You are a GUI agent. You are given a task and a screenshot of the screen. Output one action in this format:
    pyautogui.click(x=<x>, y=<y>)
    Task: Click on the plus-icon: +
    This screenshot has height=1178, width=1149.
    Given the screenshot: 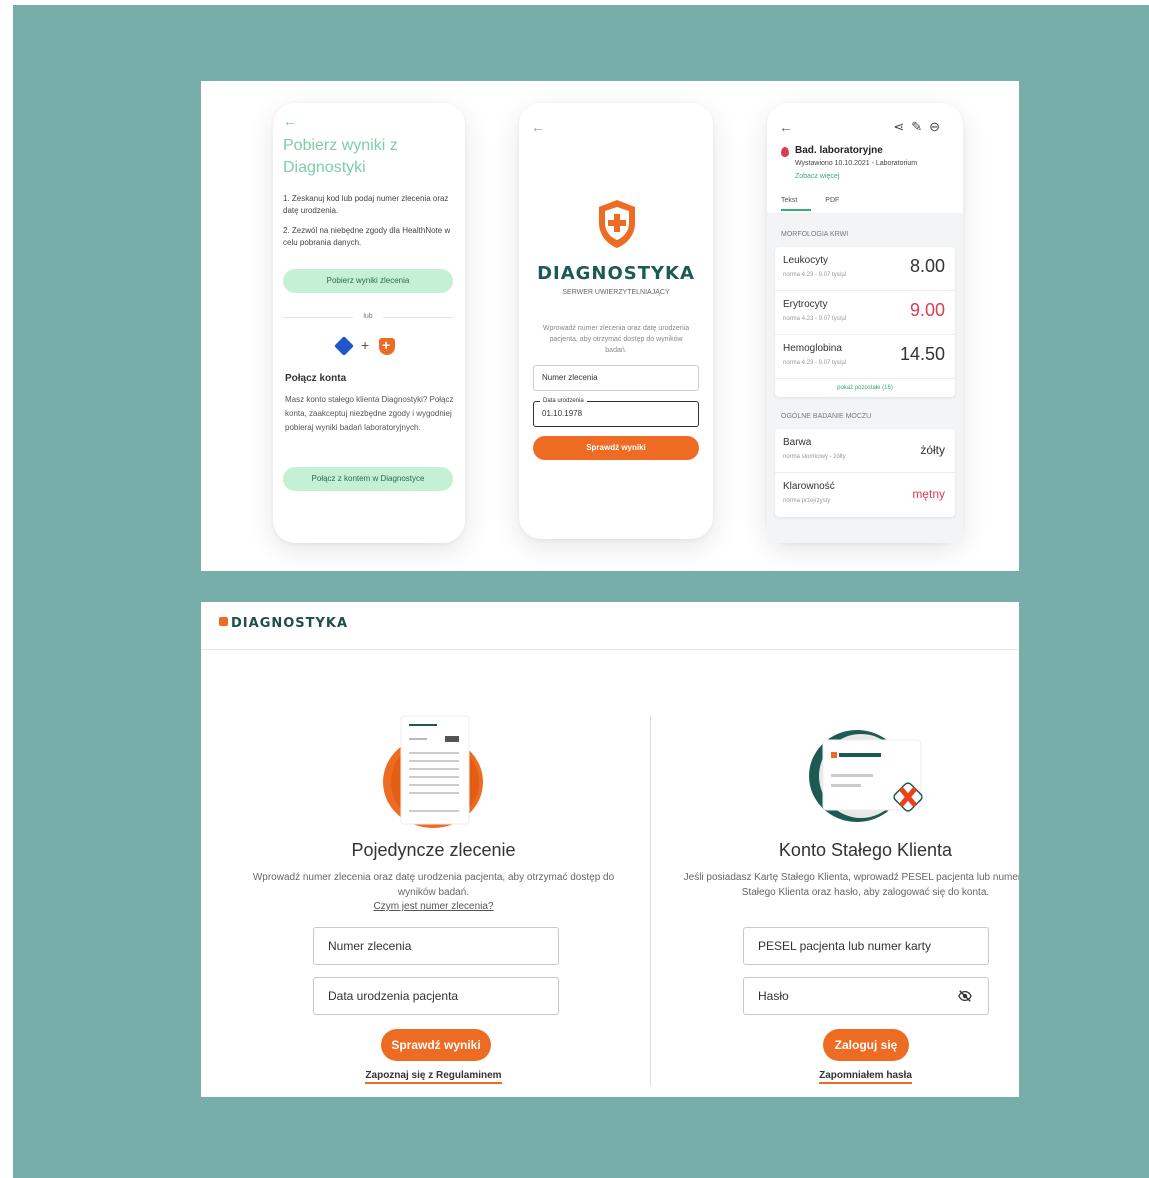 What is the action you would take?
    pyautogui.click(x=365, y=345)
    